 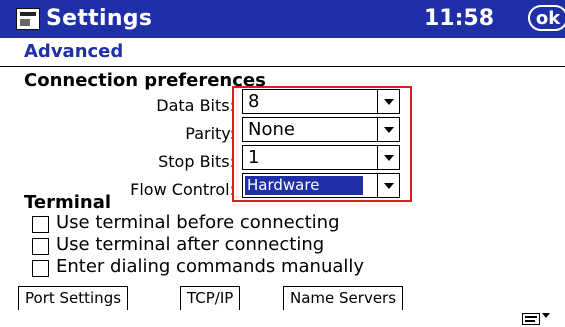 I want to click on use-terminal-after-label: Use terminal after connecting, so click(x=190, y=244).